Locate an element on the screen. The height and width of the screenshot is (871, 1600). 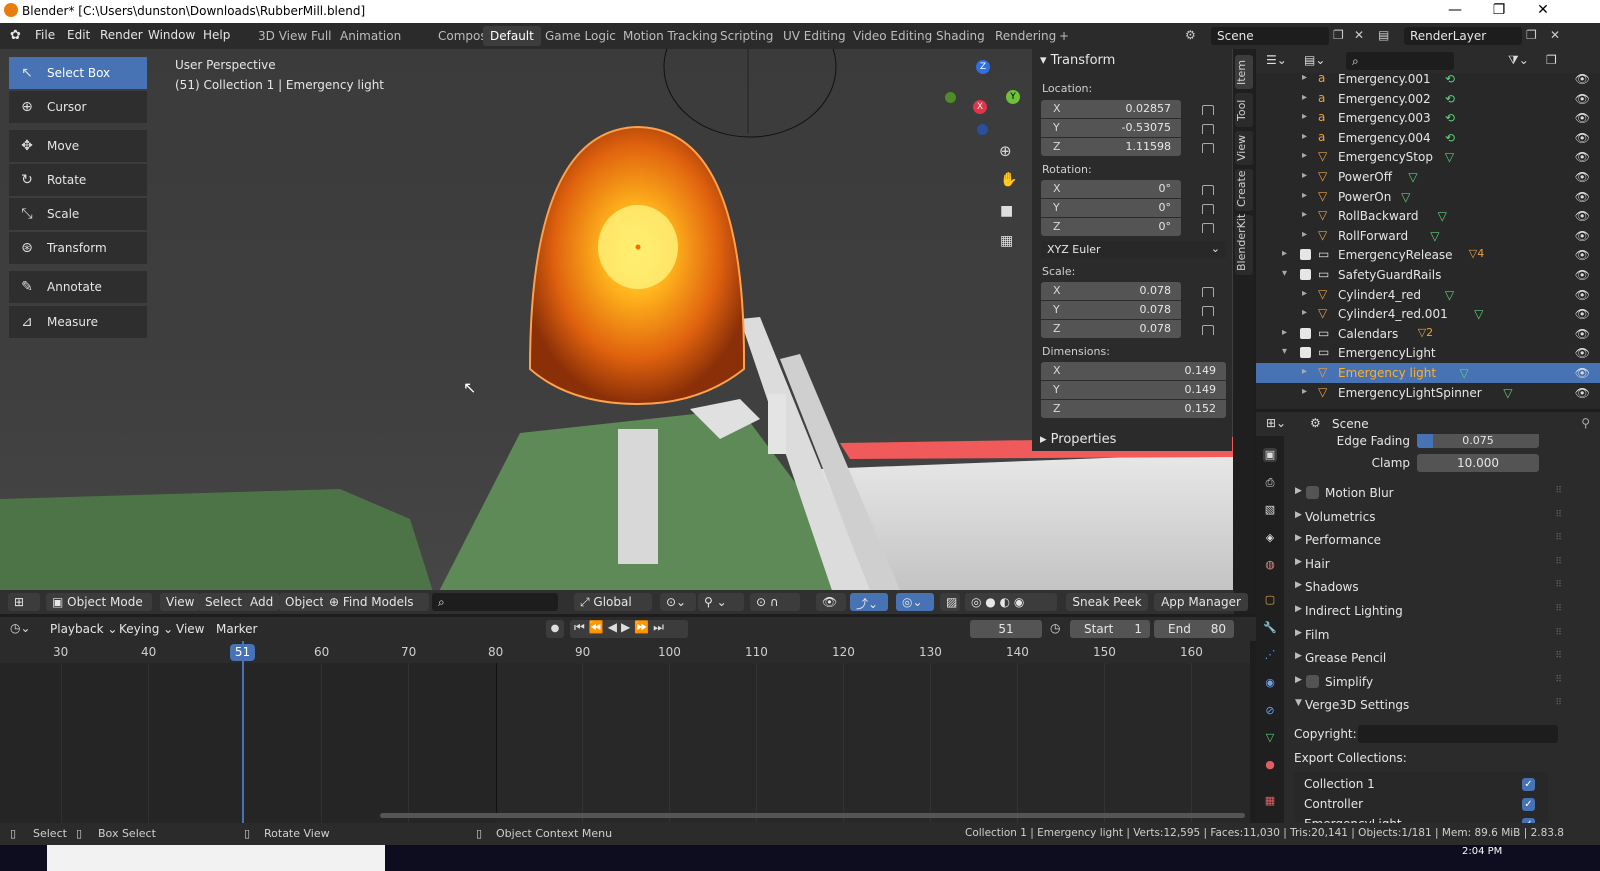
display-mode-icon: ▤⌄ is located at coordinates (1314, 60).